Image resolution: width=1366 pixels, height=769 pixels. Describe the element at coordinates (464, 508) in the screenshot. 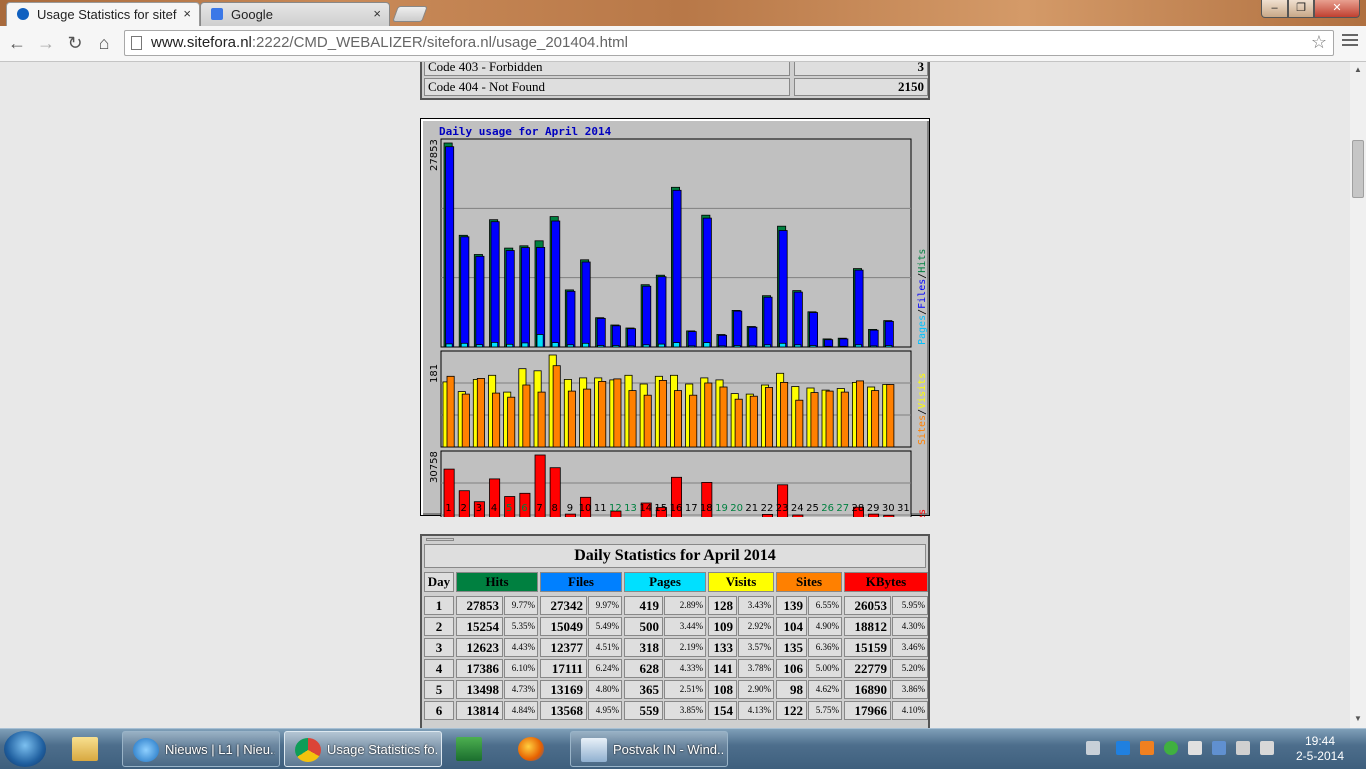

I see `chart-x-tick-label: 2` at that location.